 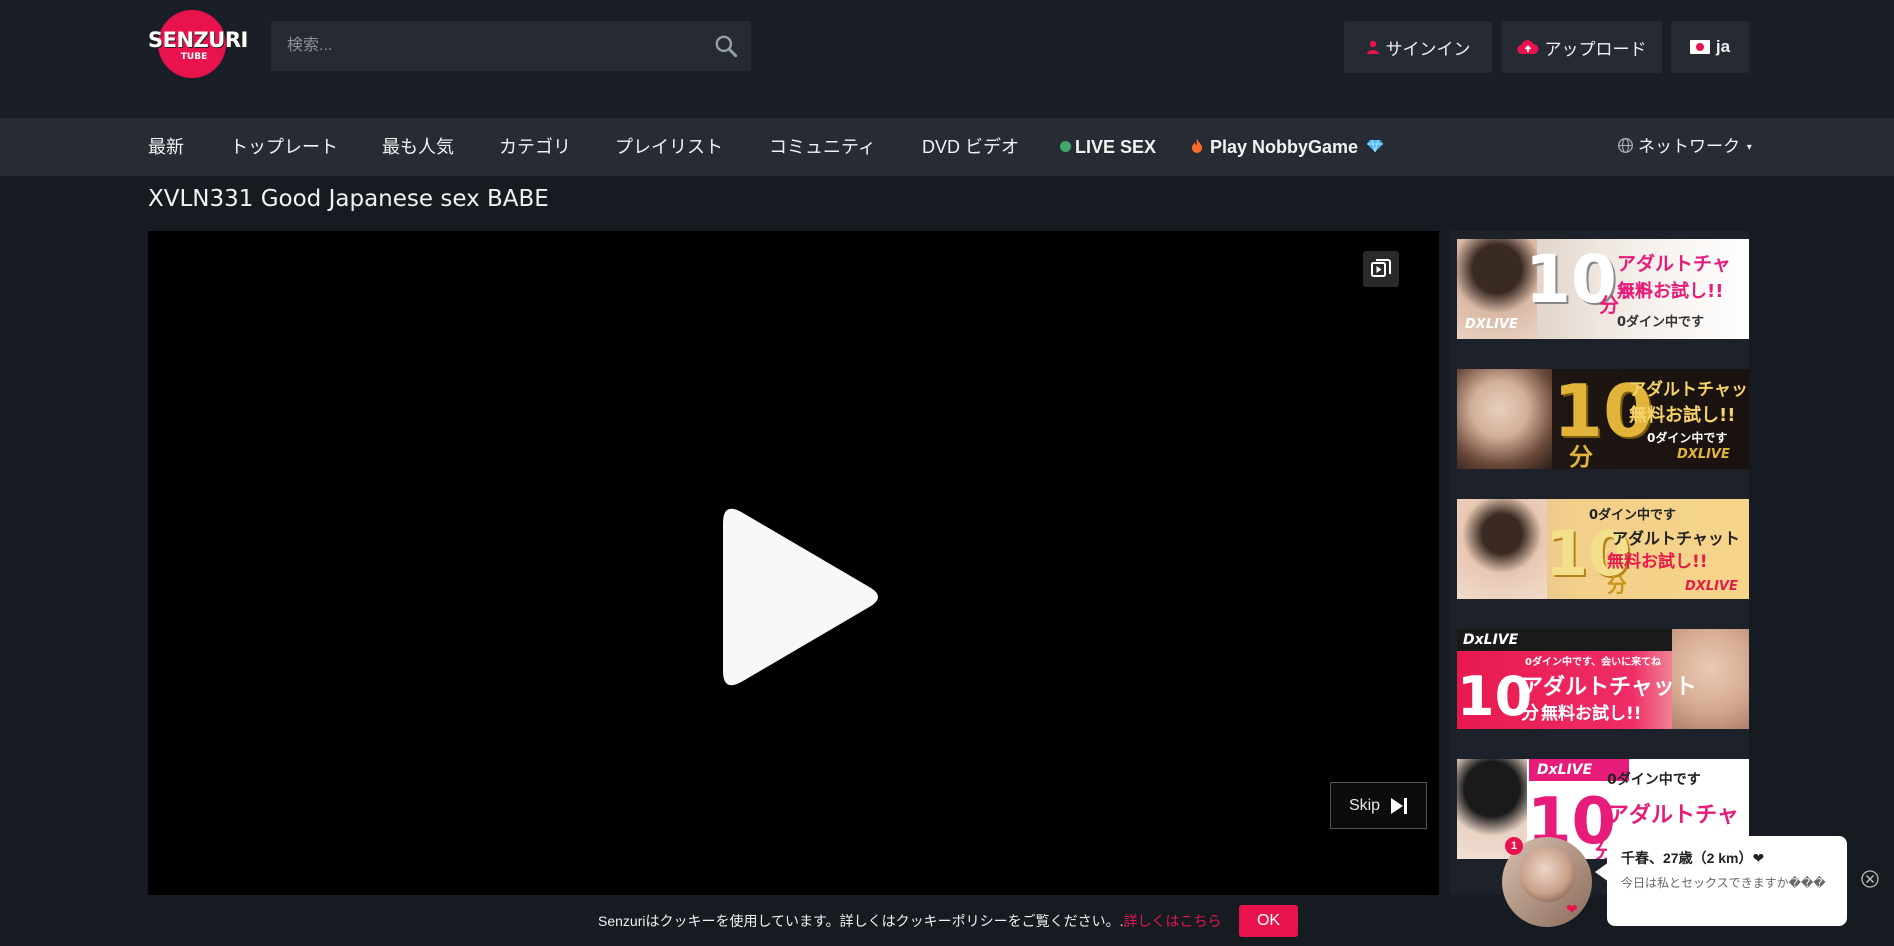 What do you see at coordinates (507, 46) in the screenshot?
I see `search-input` at bounding box center [507, 46].